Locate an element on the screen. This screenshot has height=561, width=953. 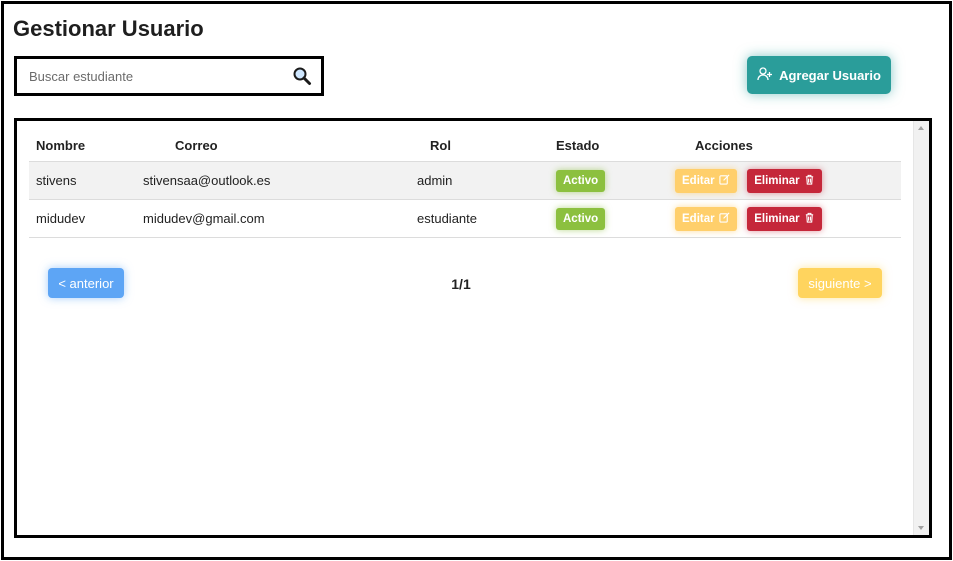
cell-correo: stivensaa@outlook.es is located at coordinates (280, 180).